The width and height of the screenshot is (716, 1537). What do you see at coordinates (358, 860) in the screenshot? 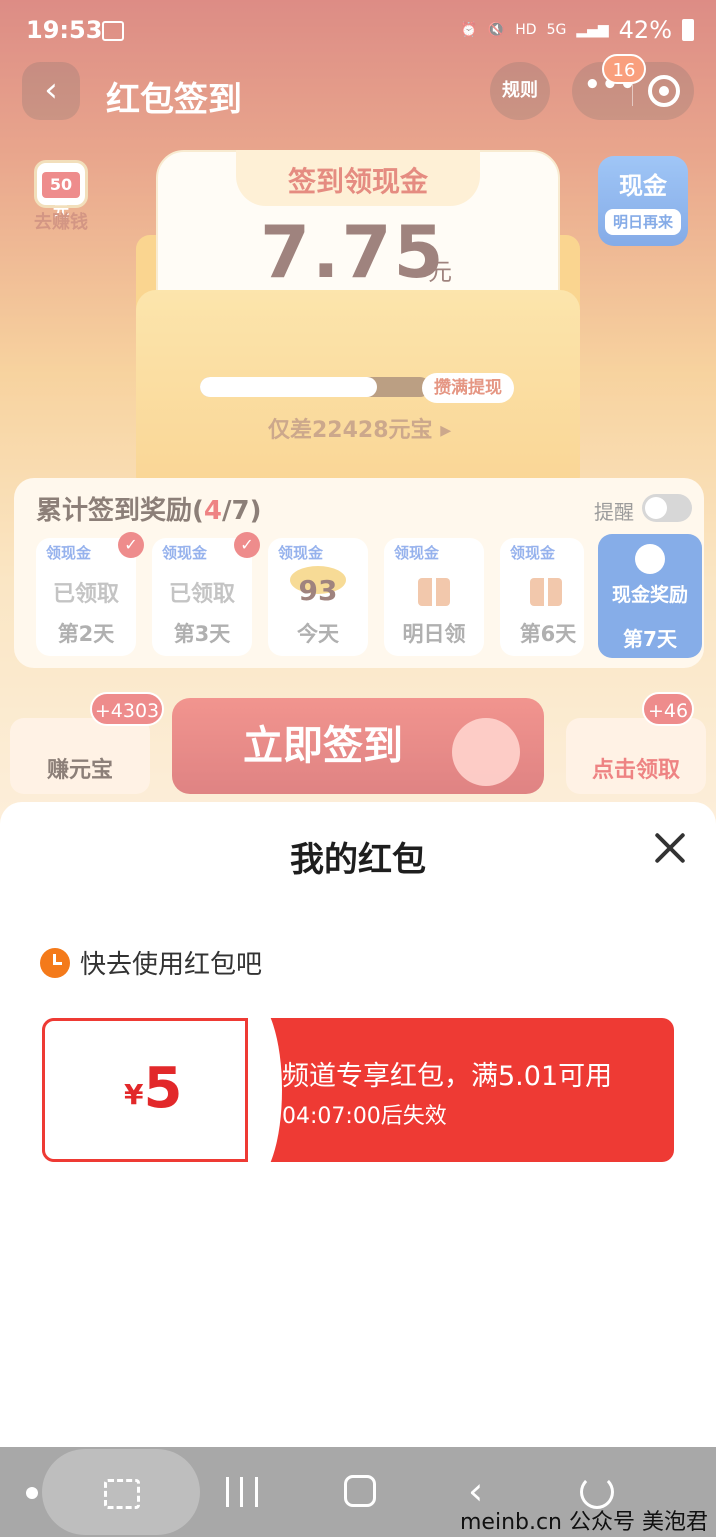
I see `sheet-title: 我的红包` at bounding box center [358, 860].